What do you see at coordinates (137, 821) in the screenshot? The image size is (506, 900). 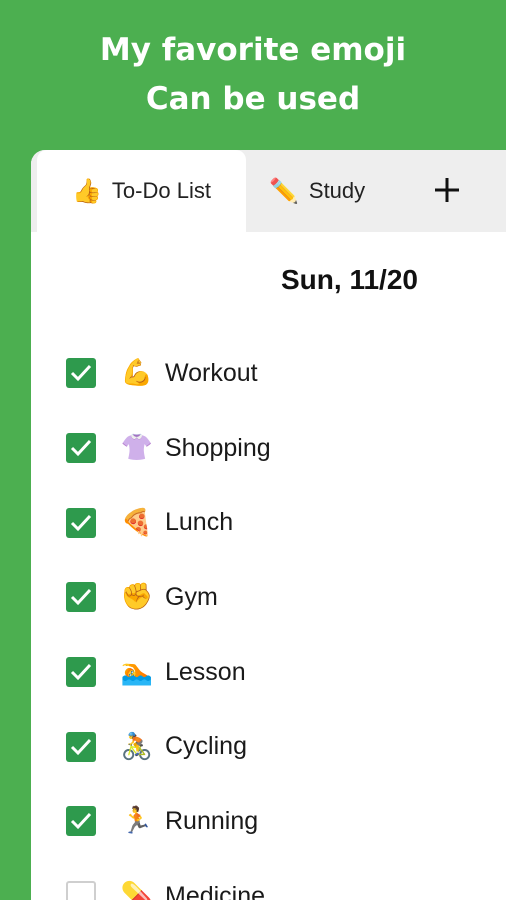 I see `runner-icon: 🏃` at bounding box center [137, 821].